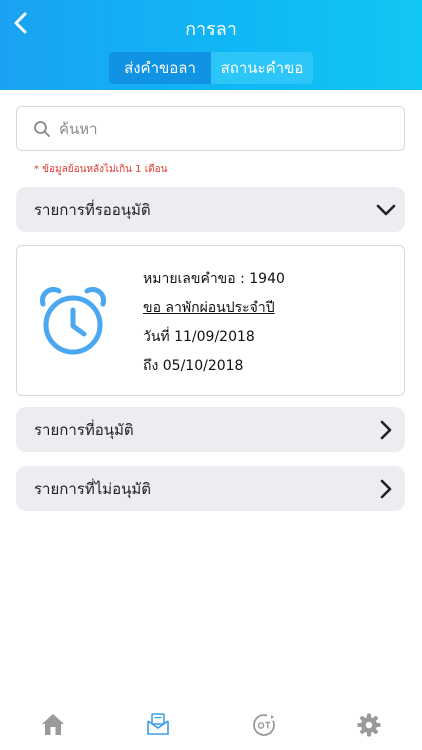 The height and width of the screenshot is (750, 422). Describe the element at coordinates (369, 725) in the screenshot. I see `gear-icon` at that location.